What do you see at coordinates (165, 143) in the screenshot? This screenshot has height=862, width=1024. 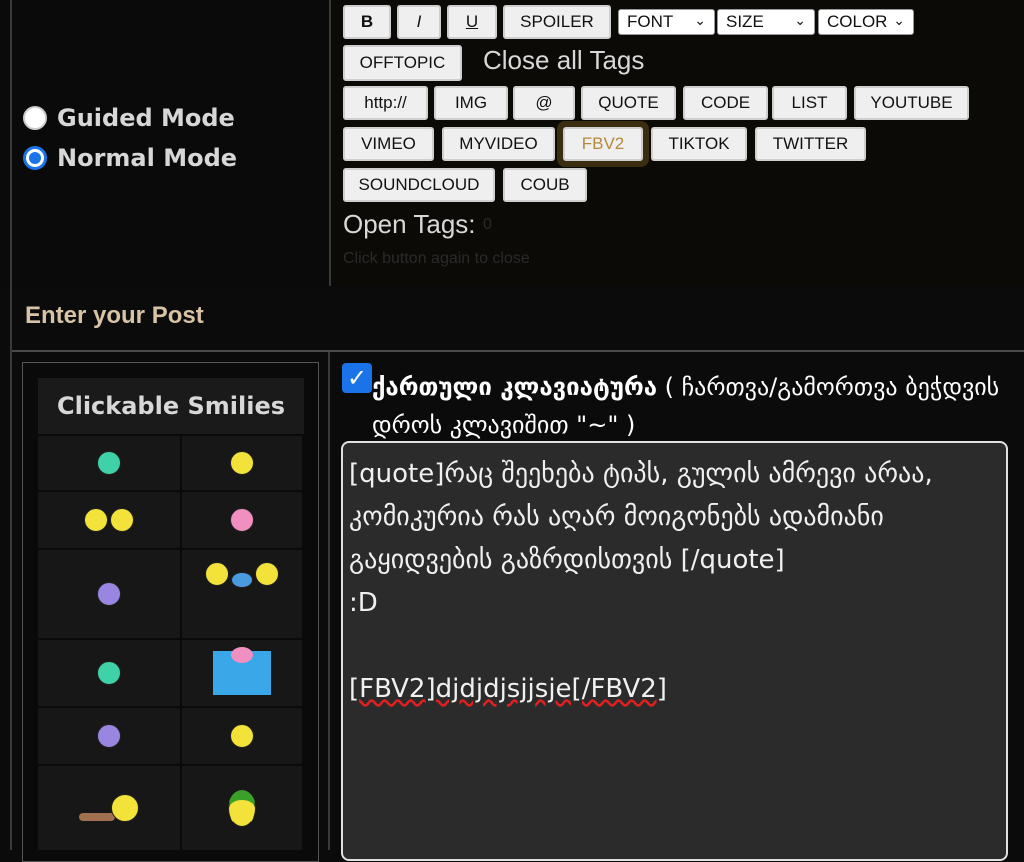 I see `mode-panel` at bounding box center [165, 143].